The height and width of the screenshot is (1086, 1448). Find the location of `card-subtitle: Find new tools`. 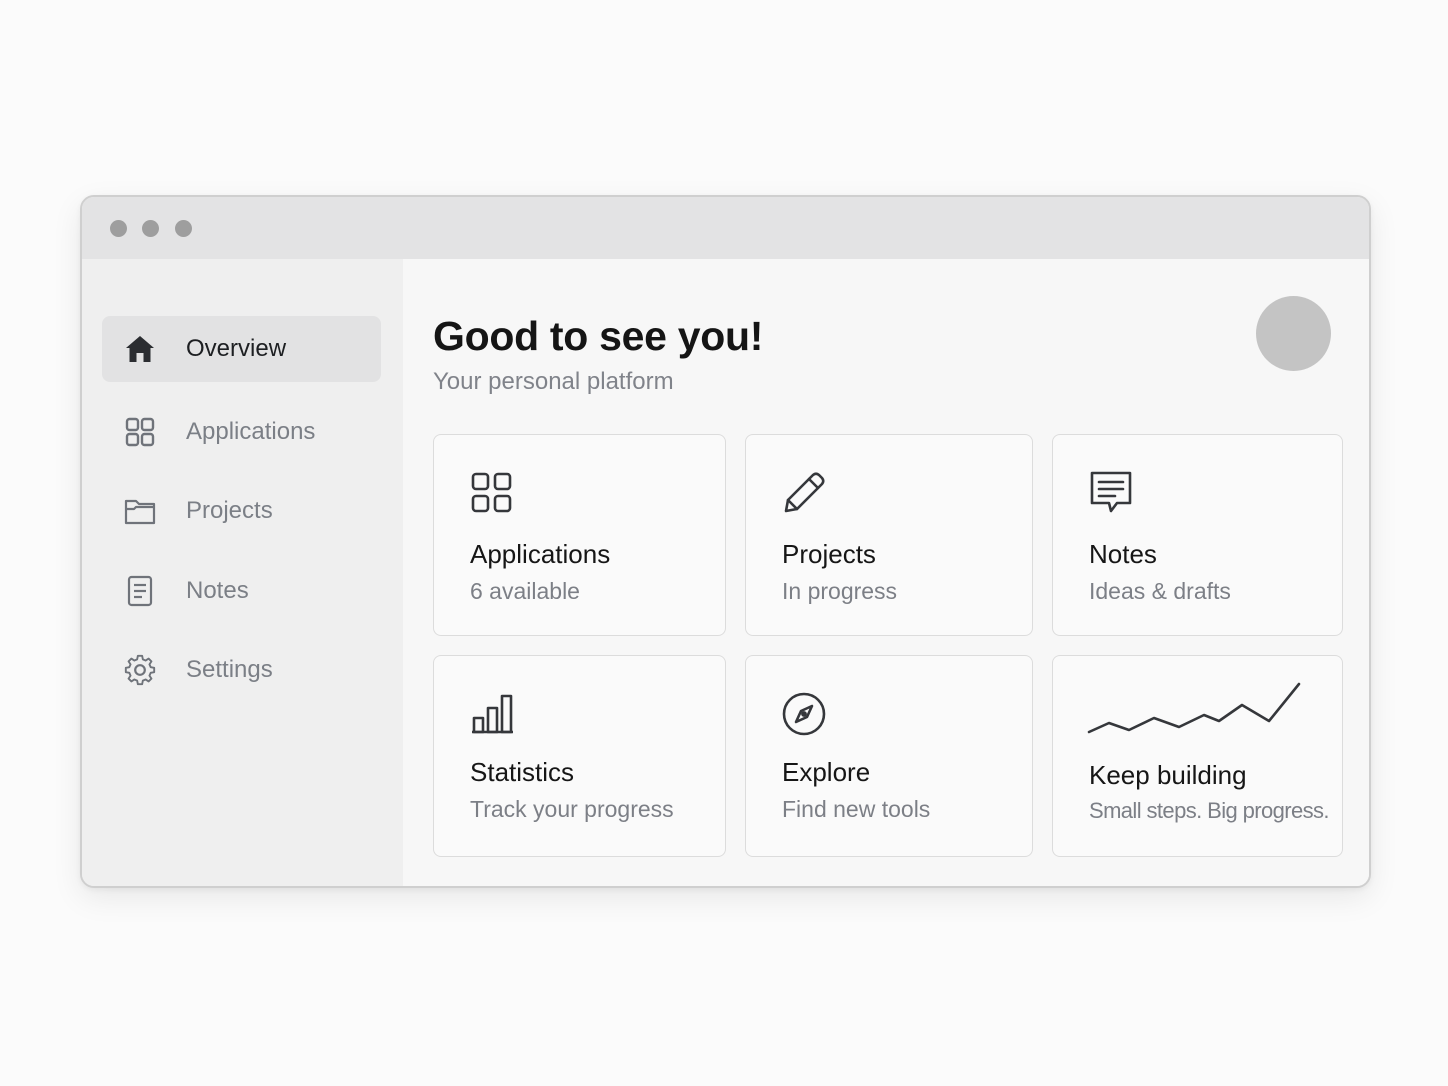

card-subtitle: Find new tools is located at coordinates (856, 809).